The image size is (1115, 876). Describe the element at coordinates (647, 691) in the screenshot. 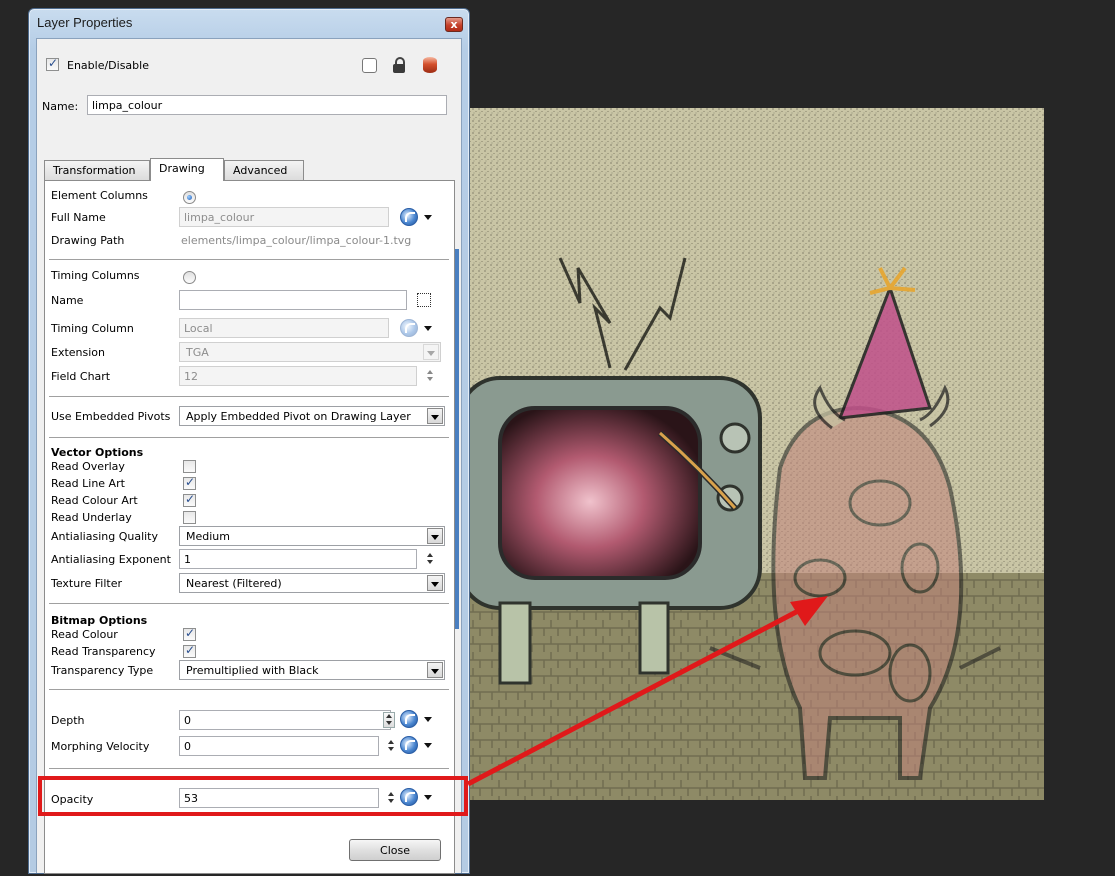

I see `annotation-arrow` at that location.